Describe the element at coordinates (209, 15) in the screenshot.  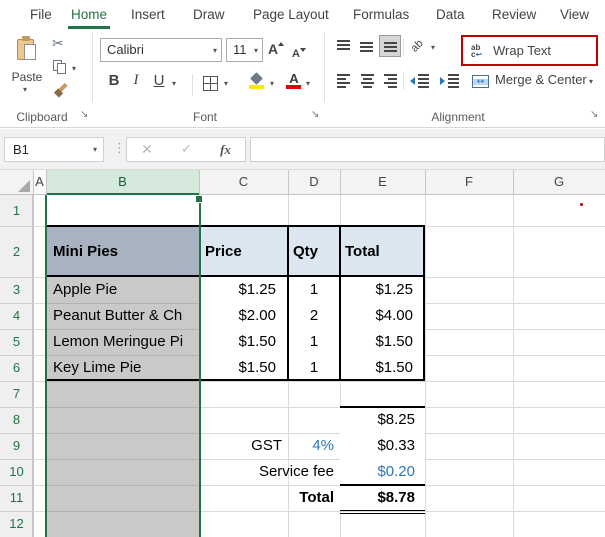
I see `tab-draw: Draw` at that location.